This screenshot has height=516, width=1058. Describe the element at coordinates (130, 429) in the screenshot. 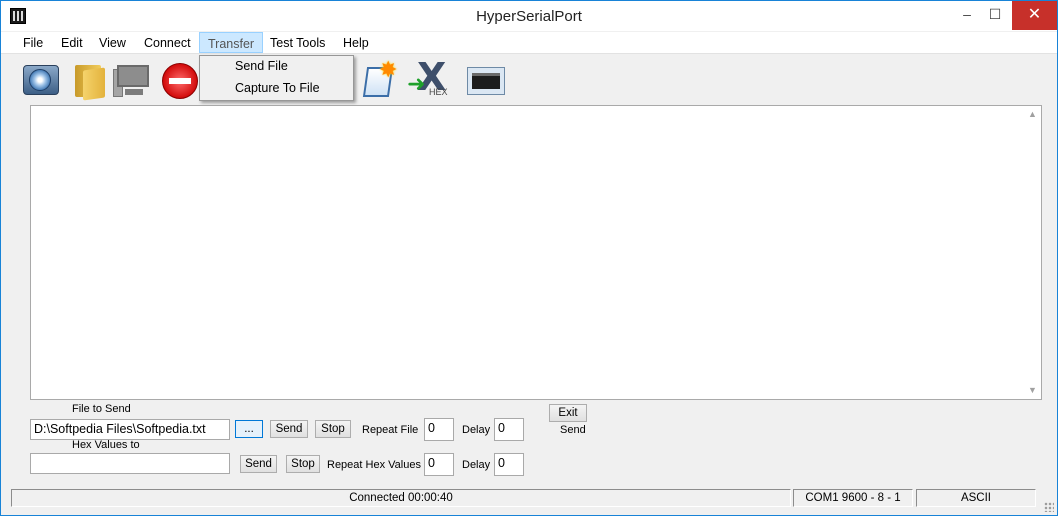

I see `file-path-input: D:\Softpedia Files\Softpedia.txt` at that location.